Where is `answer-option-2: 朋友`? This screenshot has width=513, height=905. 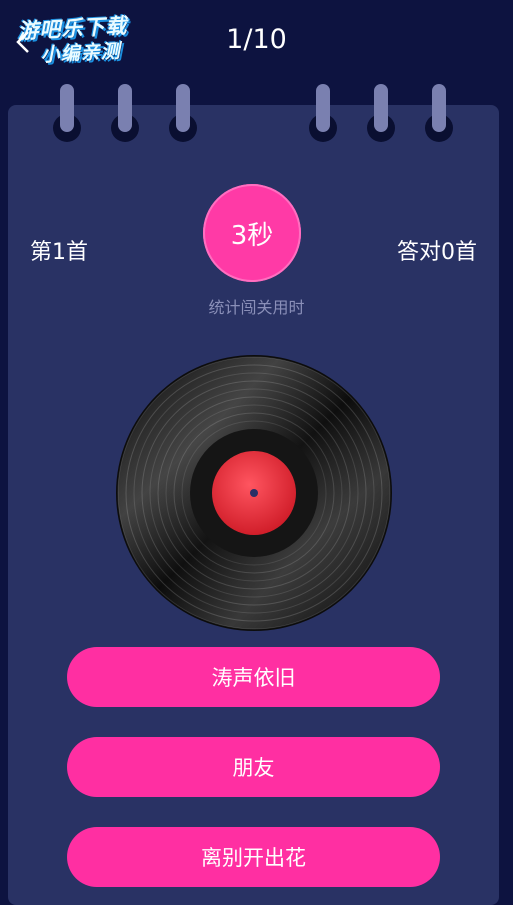
answer-option-2: 朋友 is located at coordinates (253, 767).